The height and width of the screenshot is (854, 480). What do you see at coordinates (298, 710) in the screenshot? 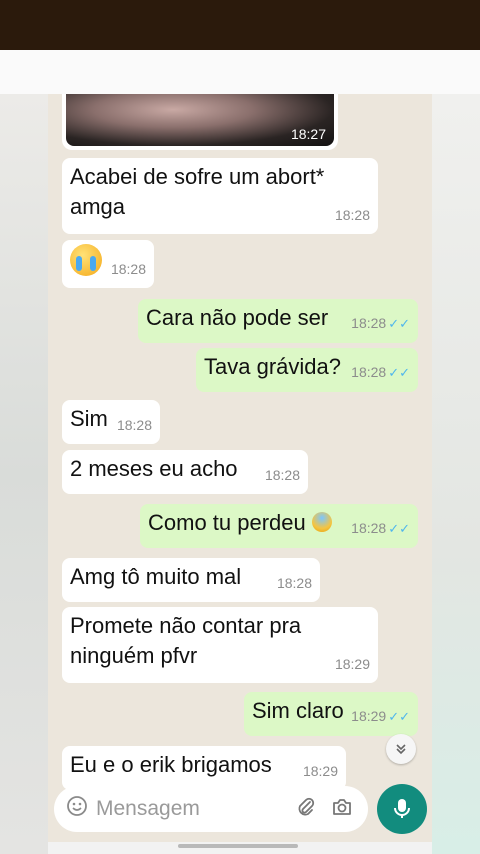
I see `message-text: Sim claro` at bounding box center [298, 710].